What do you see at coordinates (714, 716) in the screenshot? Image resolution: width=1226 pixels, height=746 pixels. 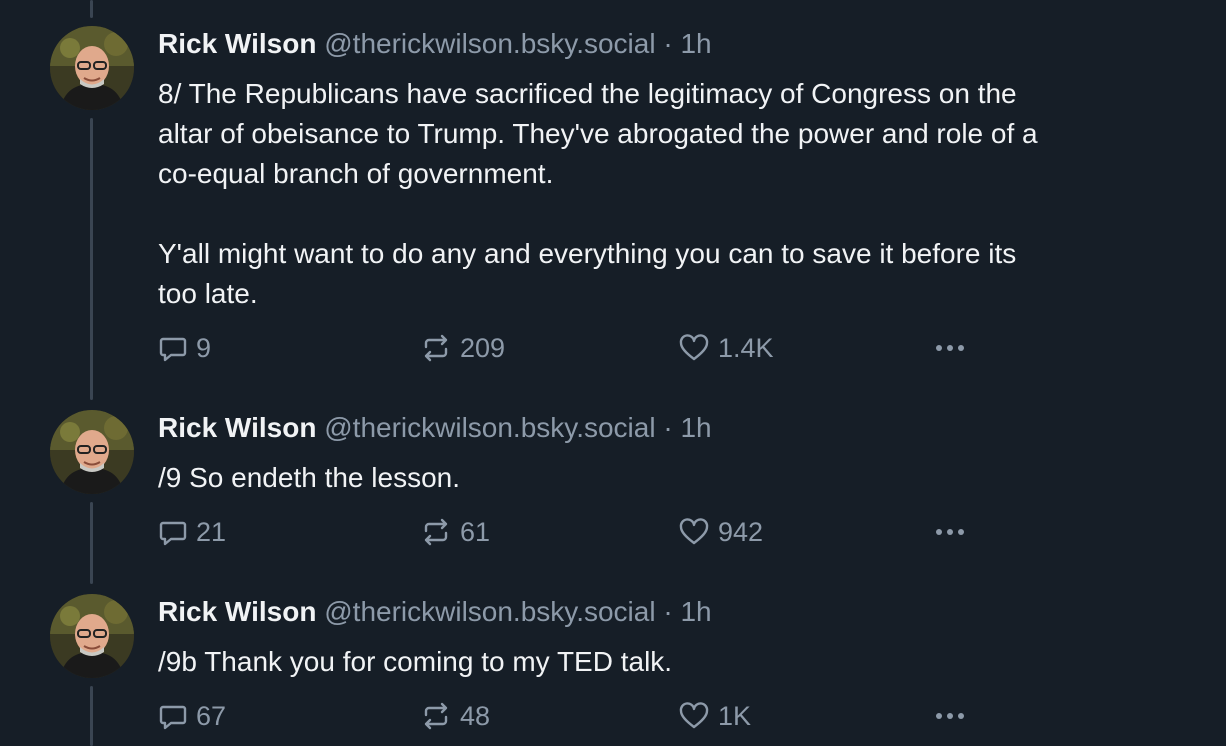 I see `like-button: 1K` at bounding box center [714, 716].